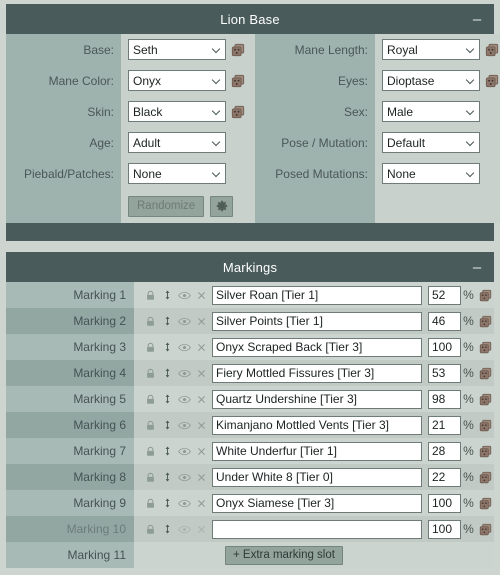 This screenshot has height=575, width=500. Describe the element at coordinates (166, 206) in the screenshot. I see `randomize-button: Randomize` at that location.